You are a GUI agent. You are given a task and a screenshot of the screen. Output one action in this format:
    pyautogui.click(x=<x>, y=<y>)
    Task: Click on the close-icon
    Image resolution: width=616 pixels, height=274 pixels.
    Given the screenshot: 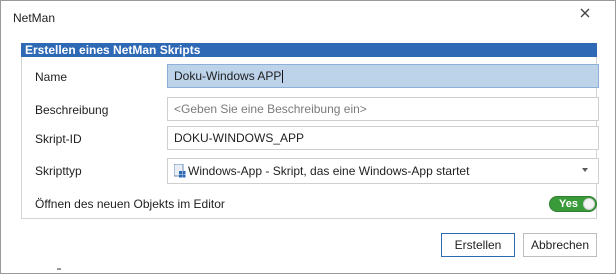 What is the action you would take?
    pyautogui.click(x=585, y=13)
    